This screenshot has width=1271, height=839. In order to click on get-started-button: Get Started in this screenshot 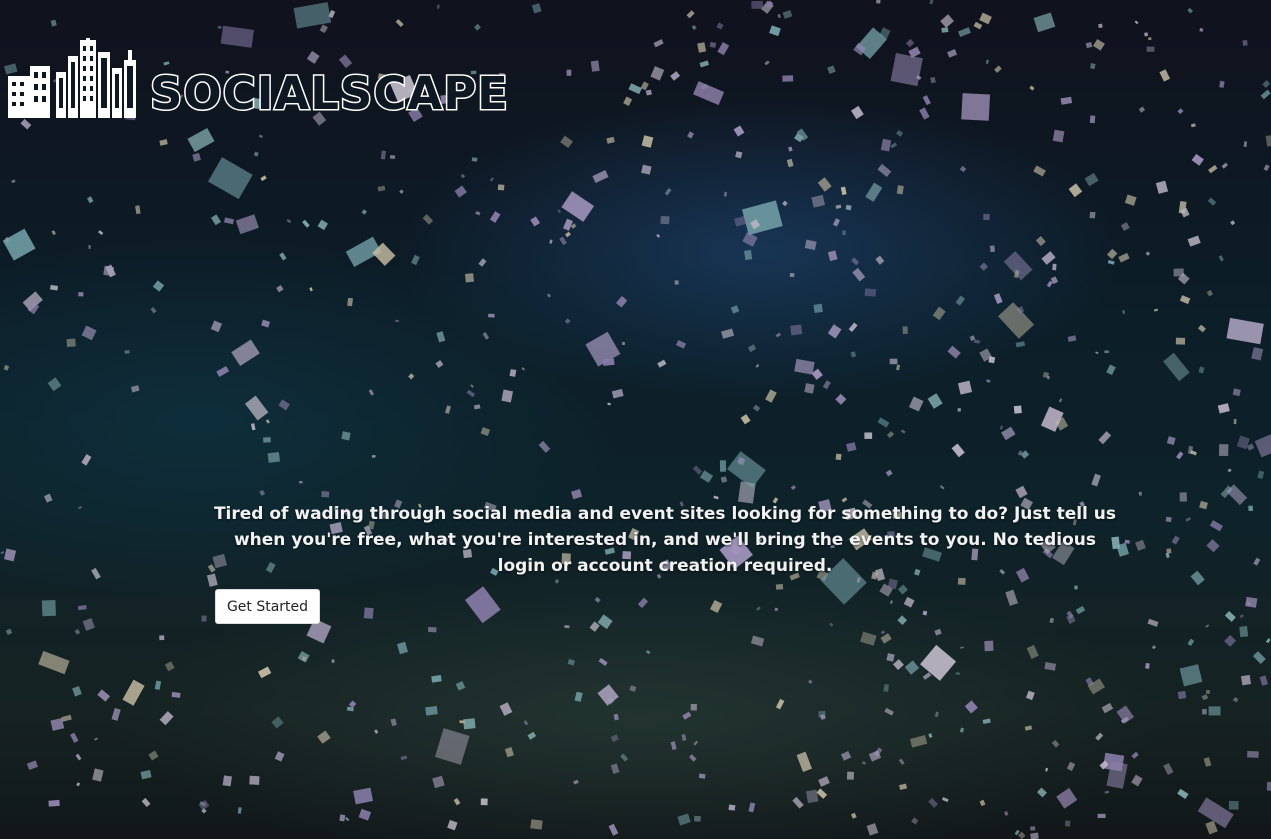, I will do `click(267, 606)`.